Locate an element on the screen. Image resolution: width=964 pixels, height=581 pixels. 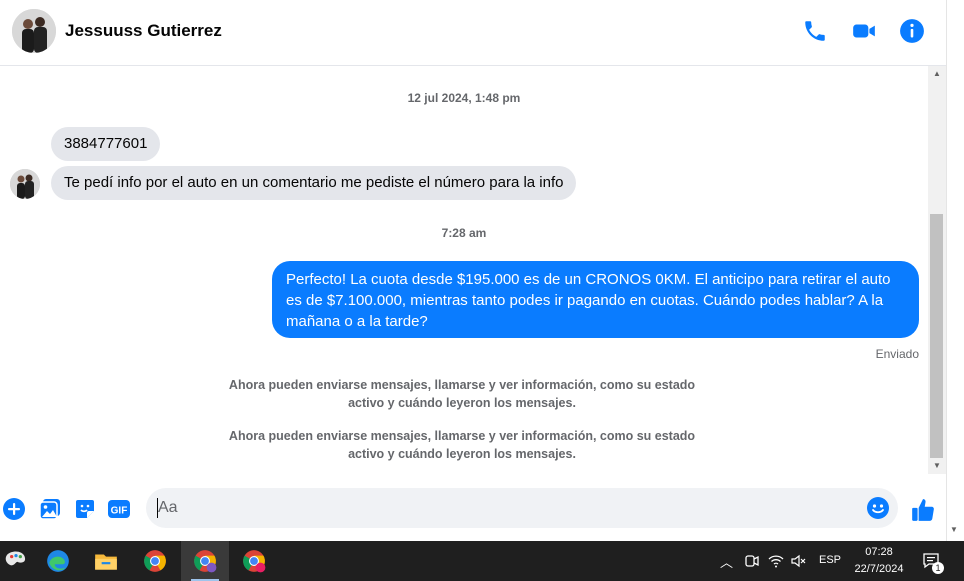
scroll-up-icon: ▲ is located at coordinates (937, 74).